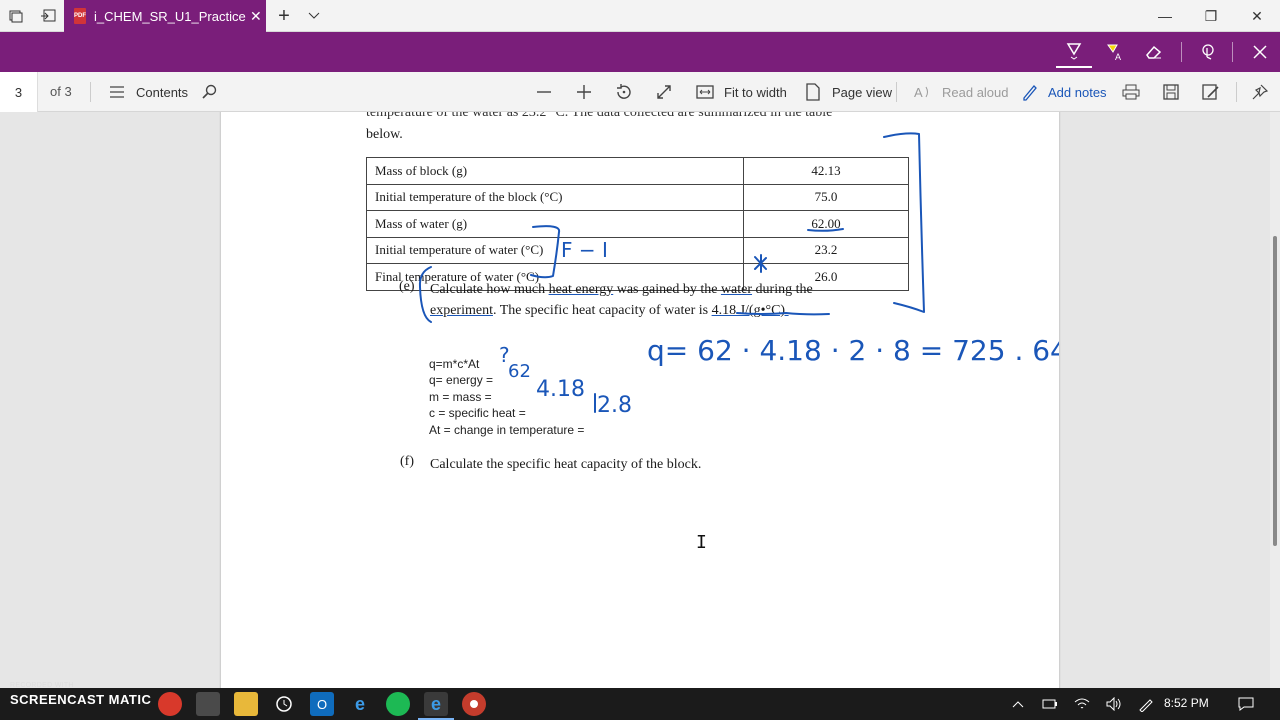 The width and height of the screenshot is (1280, 720). Describe the element at coordinates (488, 289) in the screenshot. I see `question-e-segment: Calculate how much` at that location.